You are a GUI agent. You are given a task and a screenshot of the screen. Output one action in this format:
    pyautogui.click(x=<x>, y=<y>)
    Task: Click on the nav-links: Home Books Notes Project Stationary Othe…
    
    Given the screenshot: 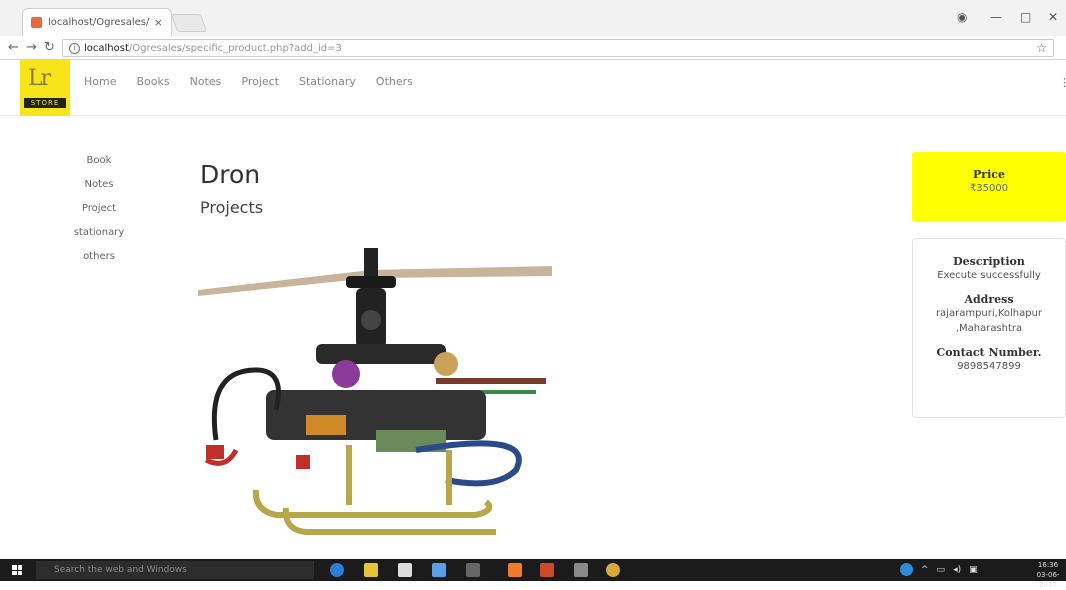 What is the action you would take?
    pyautogui.click(x=258, y=81)
    